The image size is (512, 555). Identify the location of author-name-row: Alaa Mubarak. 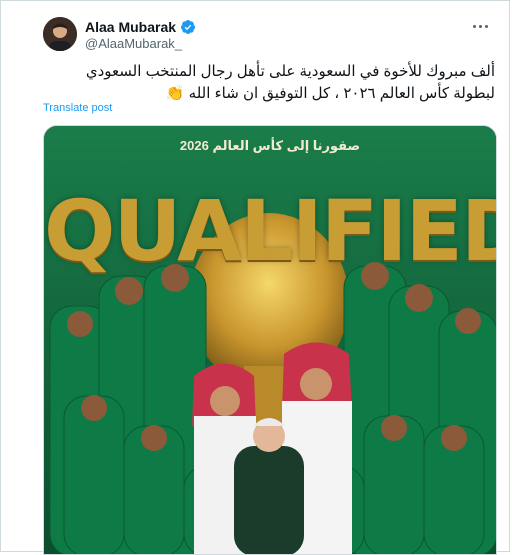
(140, 27).